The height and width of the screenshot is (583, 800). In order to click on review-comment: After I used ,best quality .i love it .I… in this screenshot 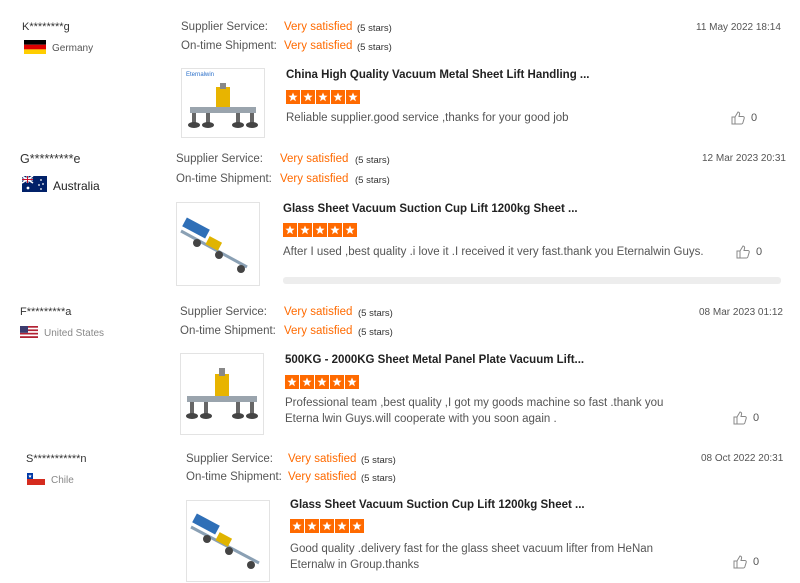, I will do `click(493, 252)`.